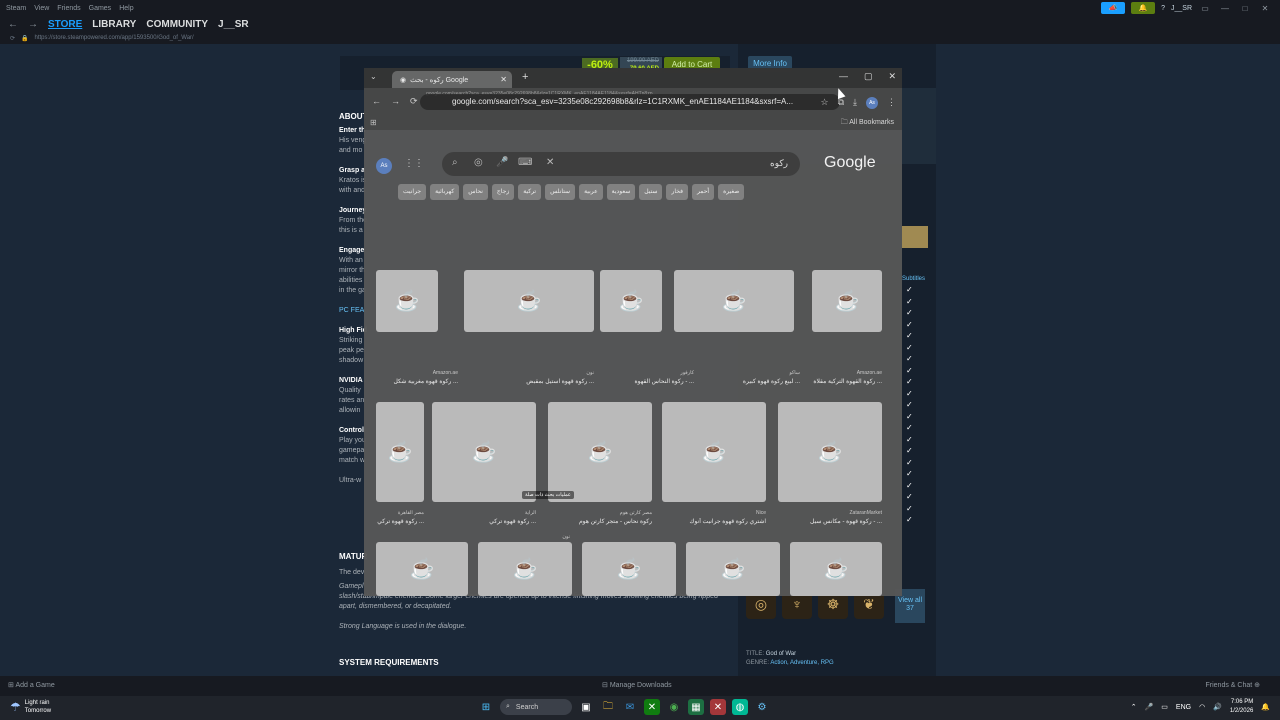 Image resolution: width=1280 pixels, height=720 pixels. Describe the element at coordinates (1225, 8) in the screenshot. I see `minimize-icon: —` at that location.